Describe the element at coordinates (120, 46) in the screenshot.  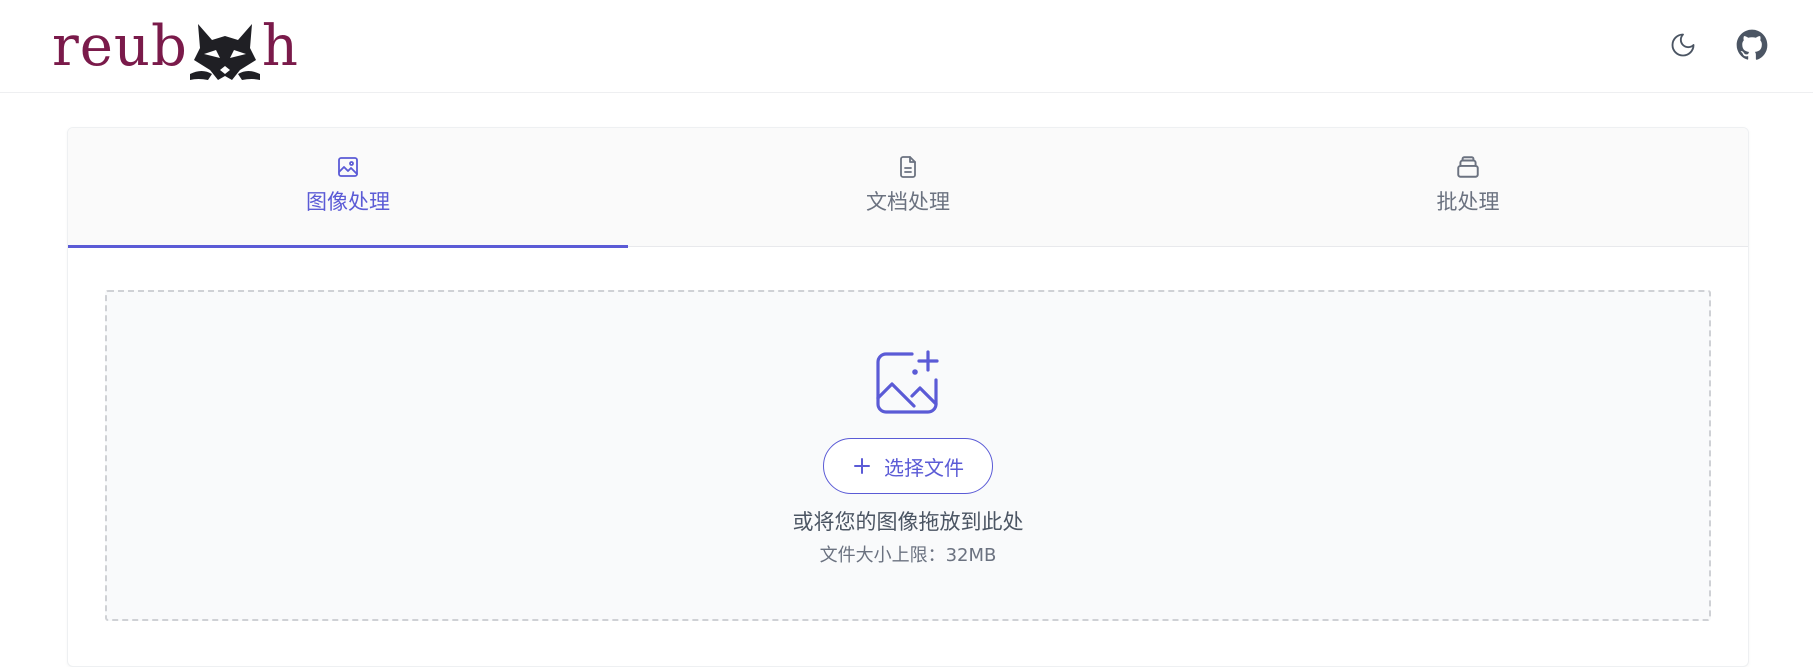
I see `logo-text-left: reub` at that location.